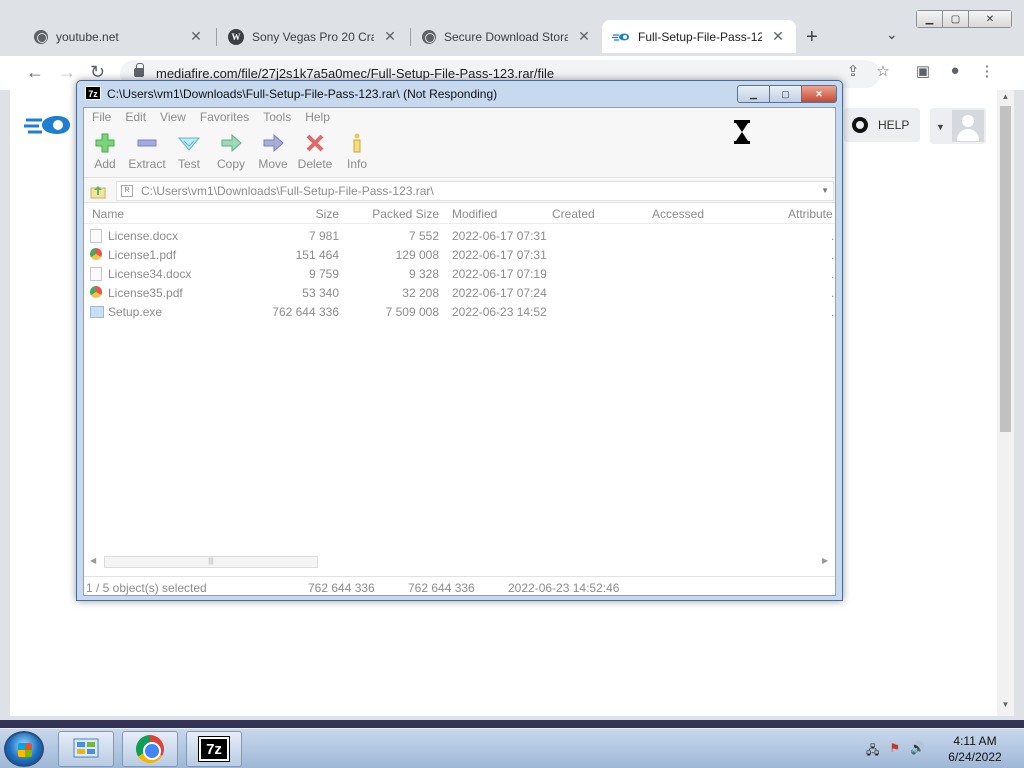  What do you see at coordinates (105, 151) in the screenshot?
I see `add-button: Add` at bounding box center [105, 151].